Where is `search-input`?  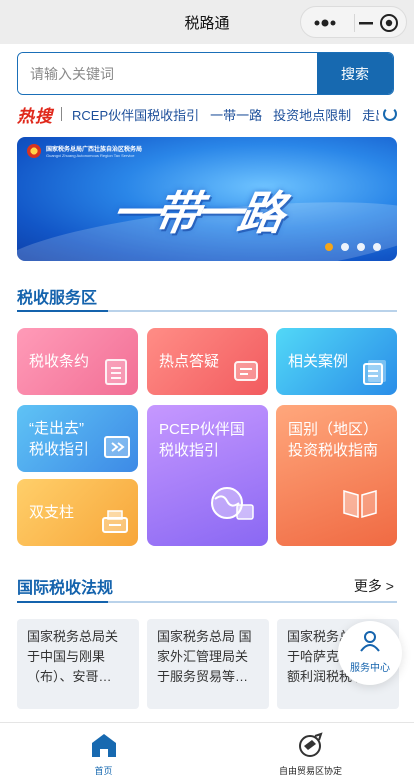 search-input is located at coordinates (167, 73).